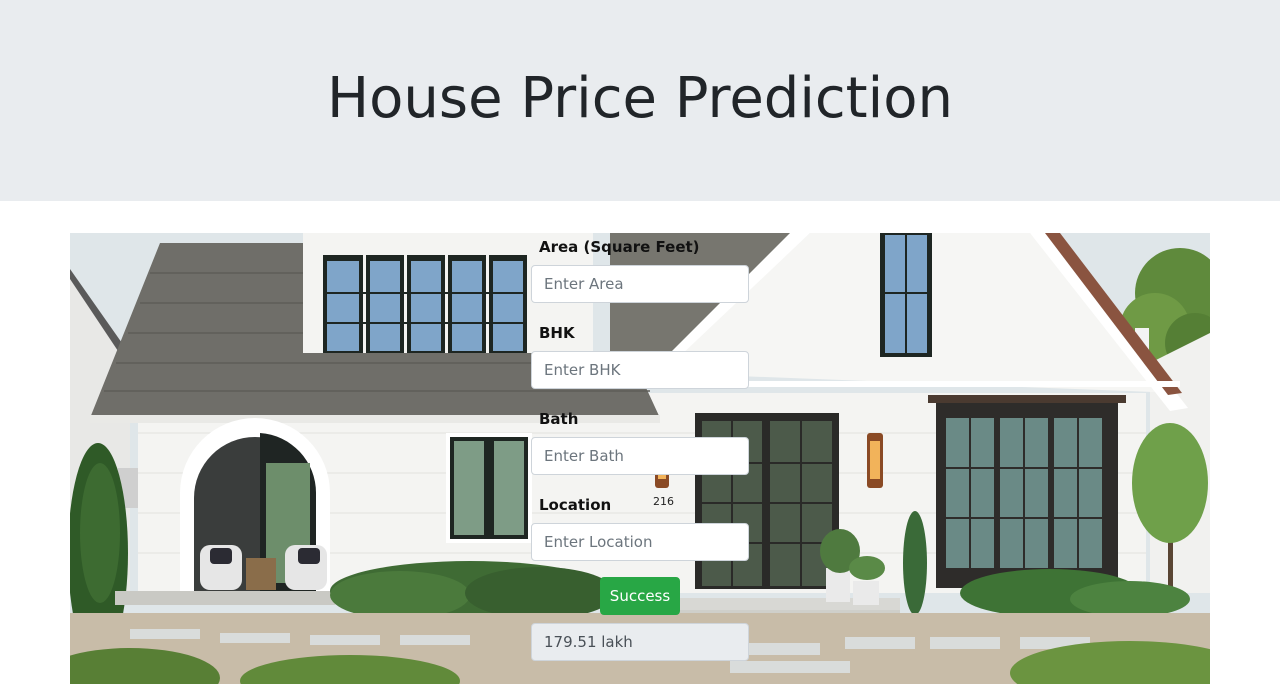 The width and height of the screenshot is (1280, 684). Describe the element at coordinates (640, 370) in the screenshot. I see `bhk-input` at that location.